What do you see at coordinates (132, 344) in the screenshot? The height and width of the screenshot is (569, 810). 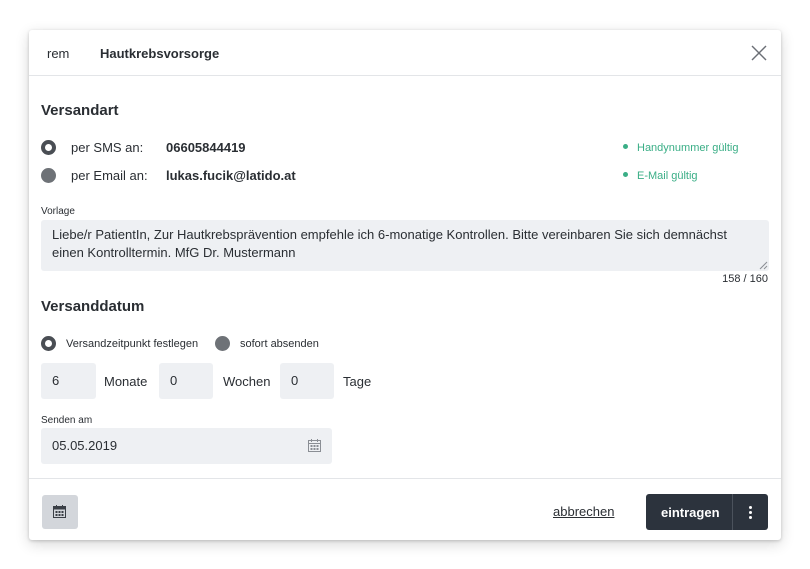 I see `schedule-label: Versandzeitpunkt festlegen` at bounding box center [132, 344].